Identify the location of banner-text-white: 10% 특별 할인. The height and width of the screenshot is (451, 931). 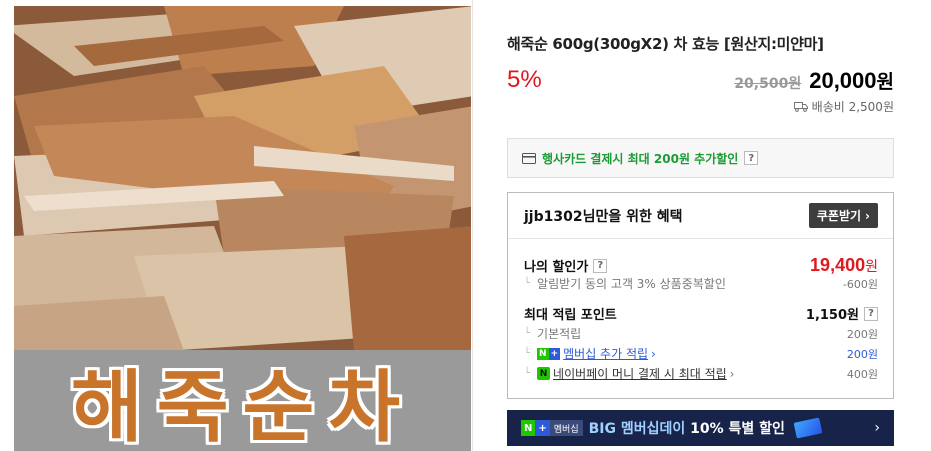
(737, 429).